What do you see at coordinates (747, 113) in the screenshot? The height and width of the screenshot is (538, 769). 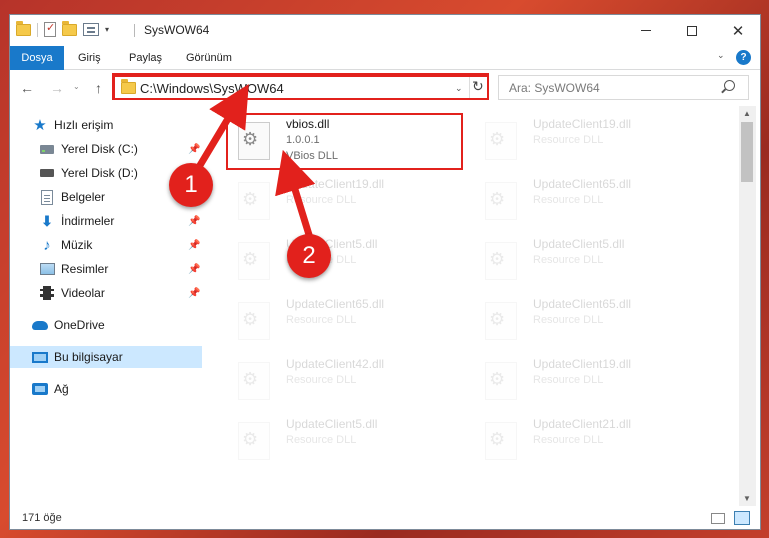 I see `scroll-up-arrow-icon: ▲` at bounding box center [747, 113].